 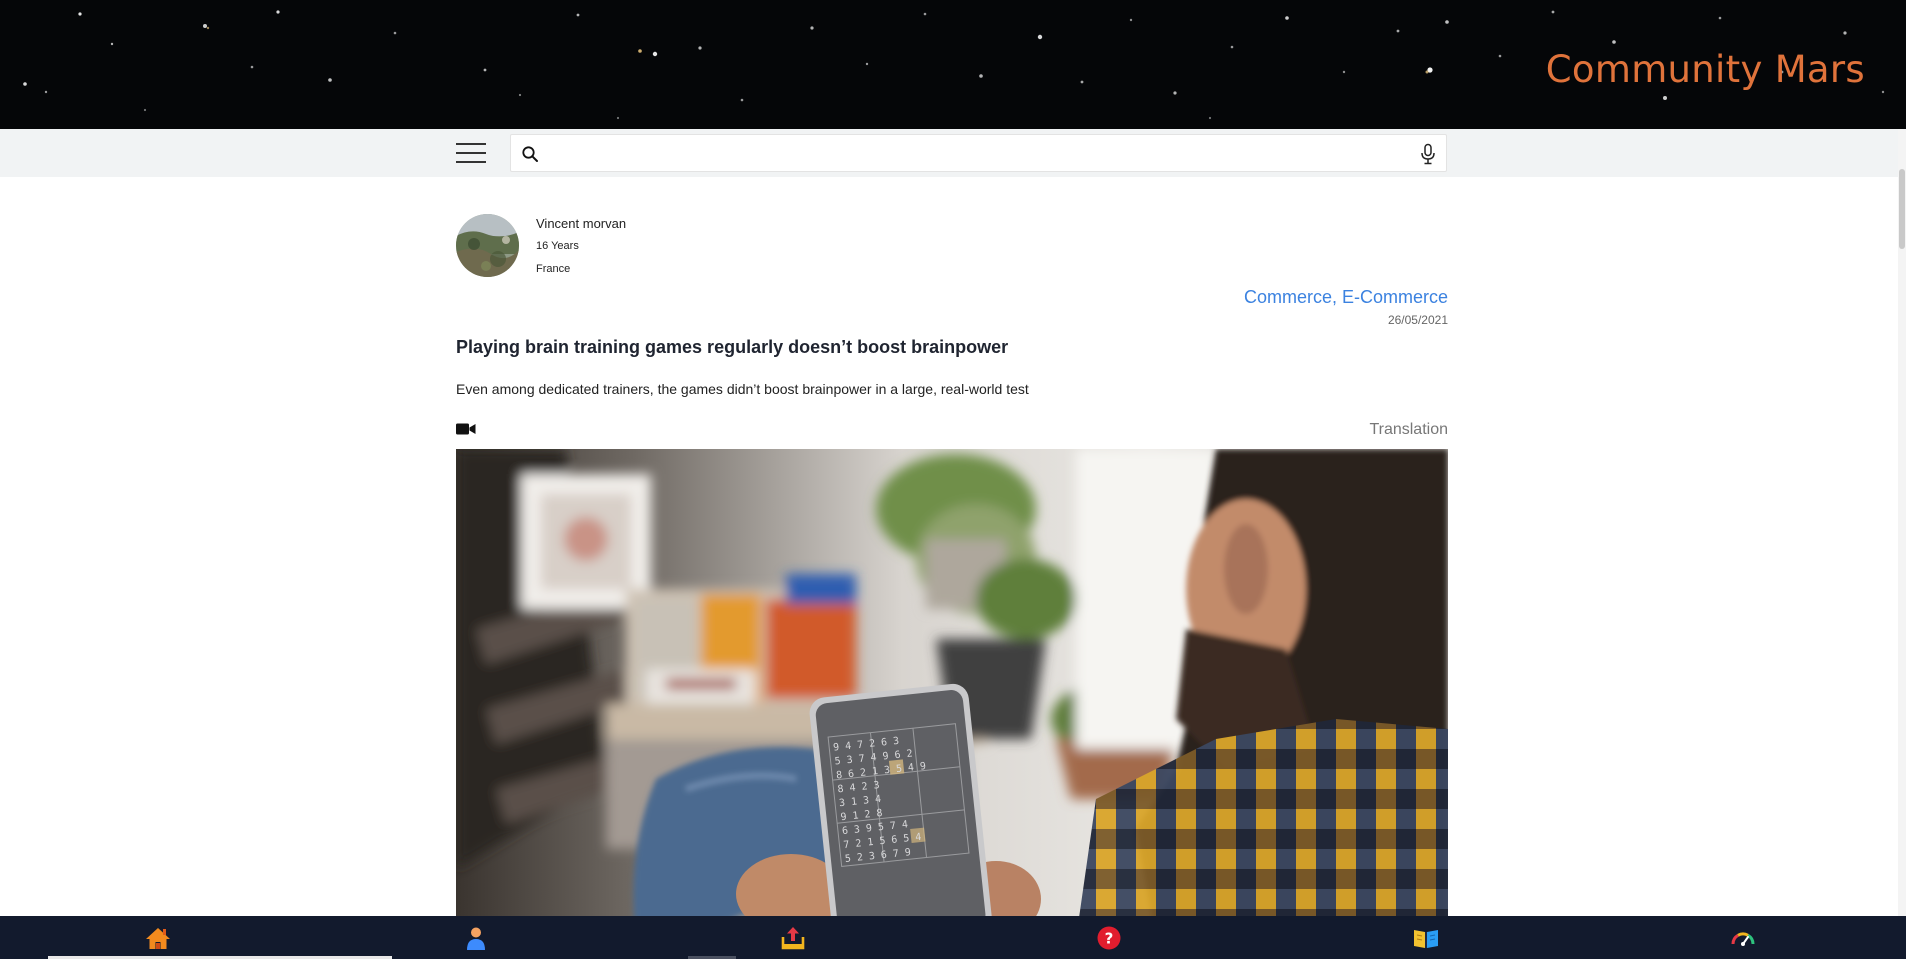 I want to click on search-input, so click(x=977, y=153).